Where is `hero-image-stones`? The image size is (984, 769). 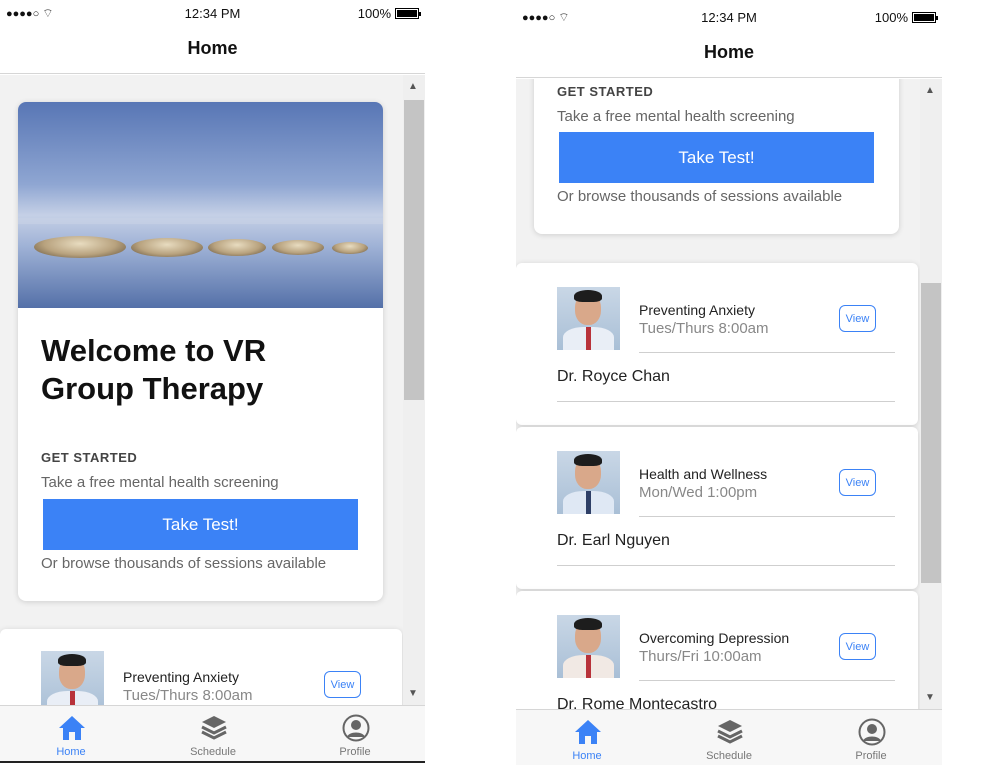 hero-image-stones is located at coordinates (200, 205).